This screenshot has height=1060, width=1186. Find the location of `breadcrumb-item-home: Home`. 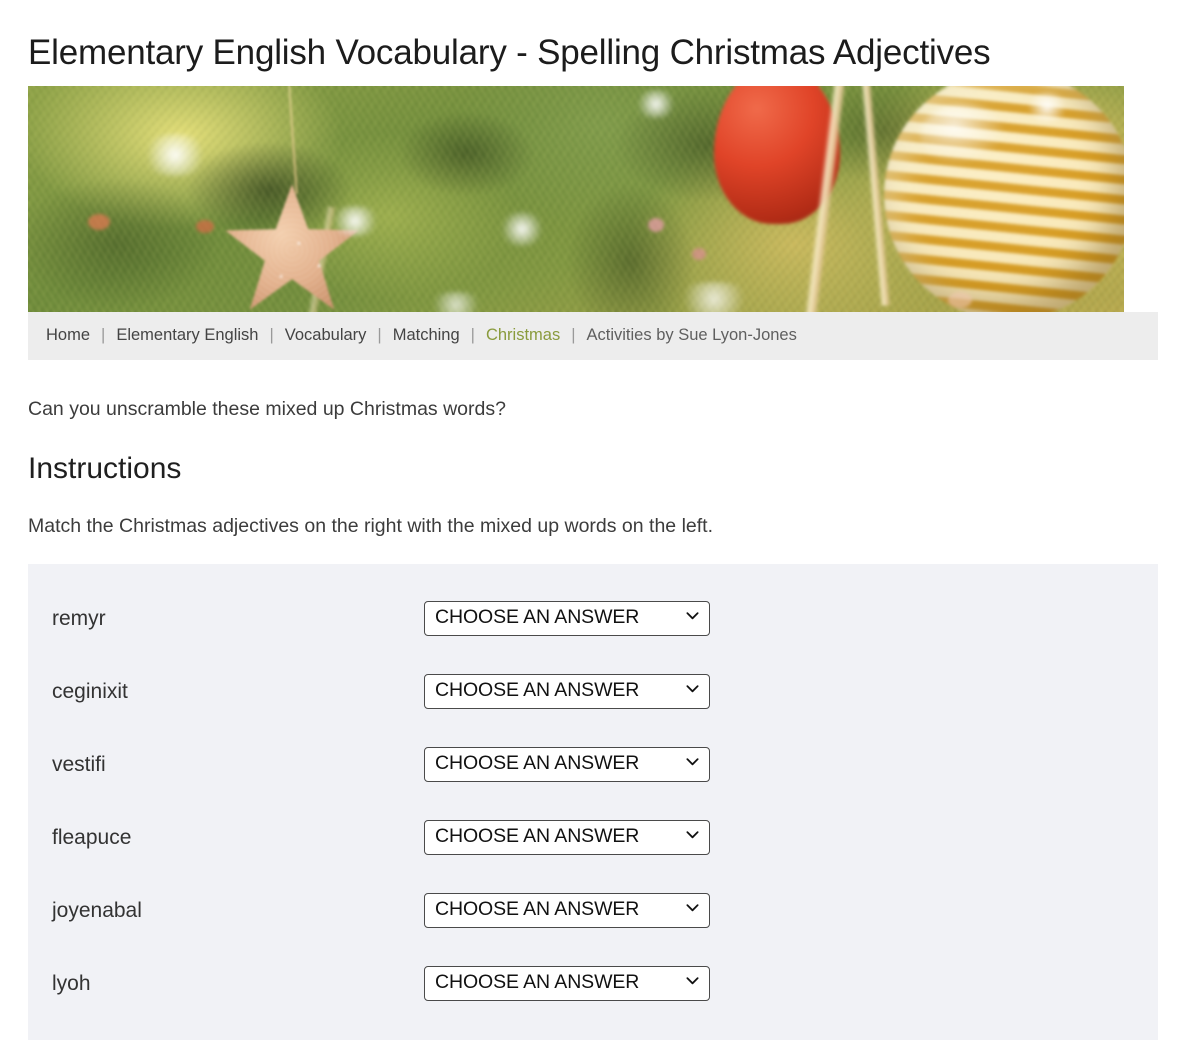

breadcrumb-item-home: Home is located at coordinates (68, 335).